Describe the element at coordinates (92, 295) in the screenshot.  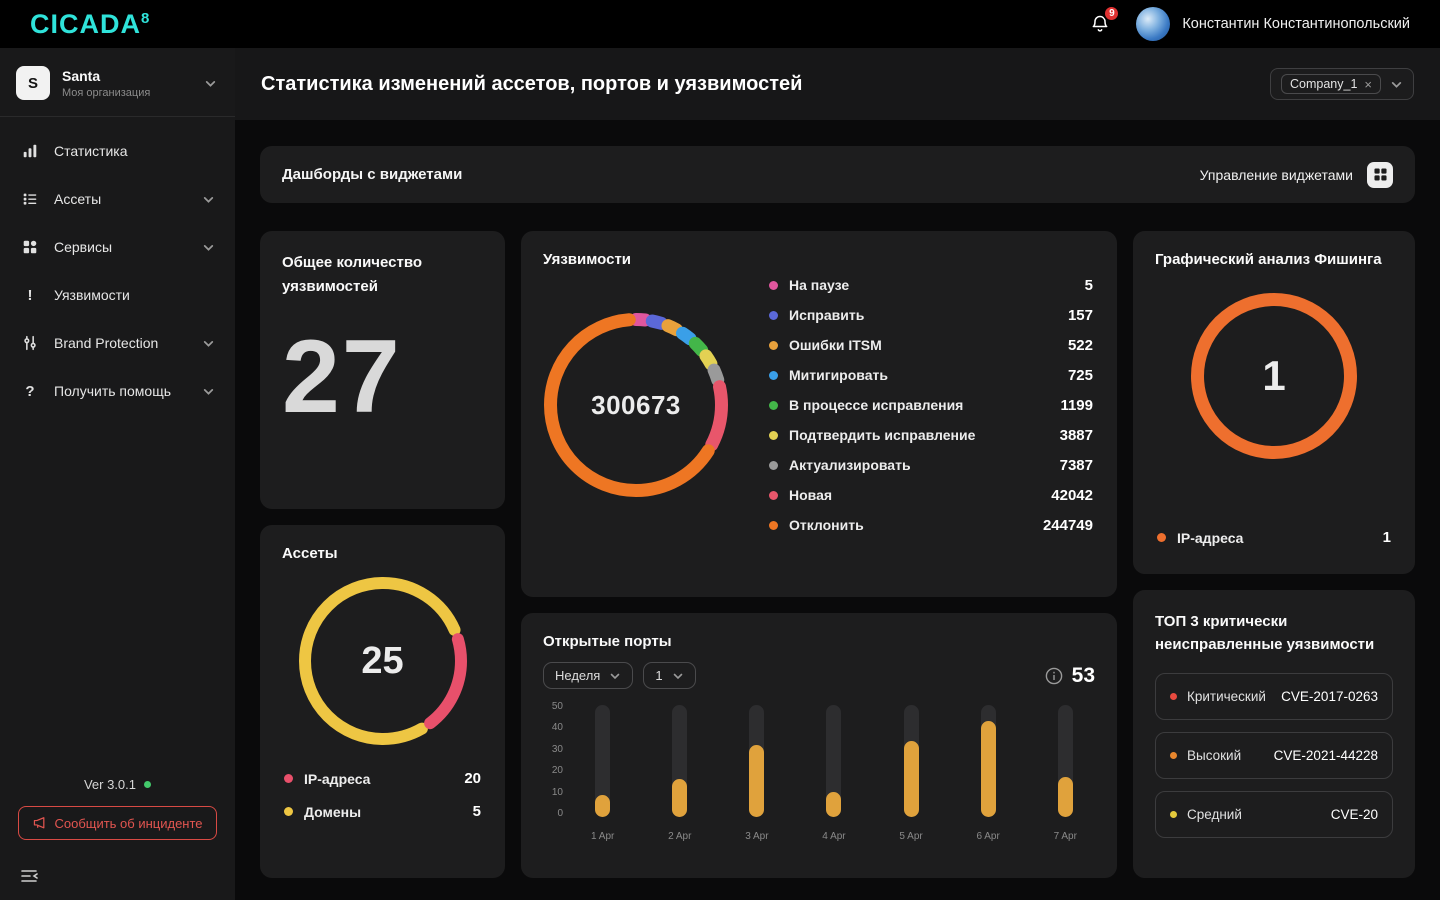
I see `sidebar-item-label: Уязвимости` at that location.